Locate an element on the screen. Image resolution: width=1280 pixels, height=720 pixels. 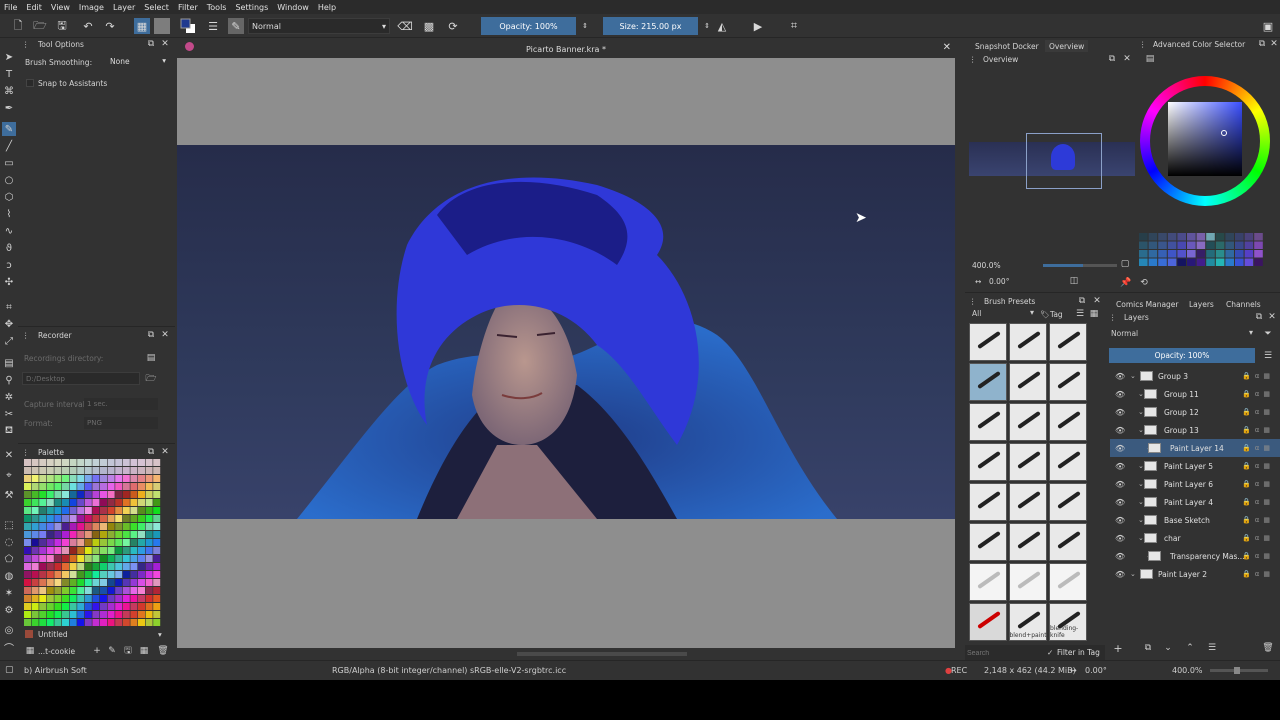
interval-field: 1 sec. is located at coordinates (121, 404).